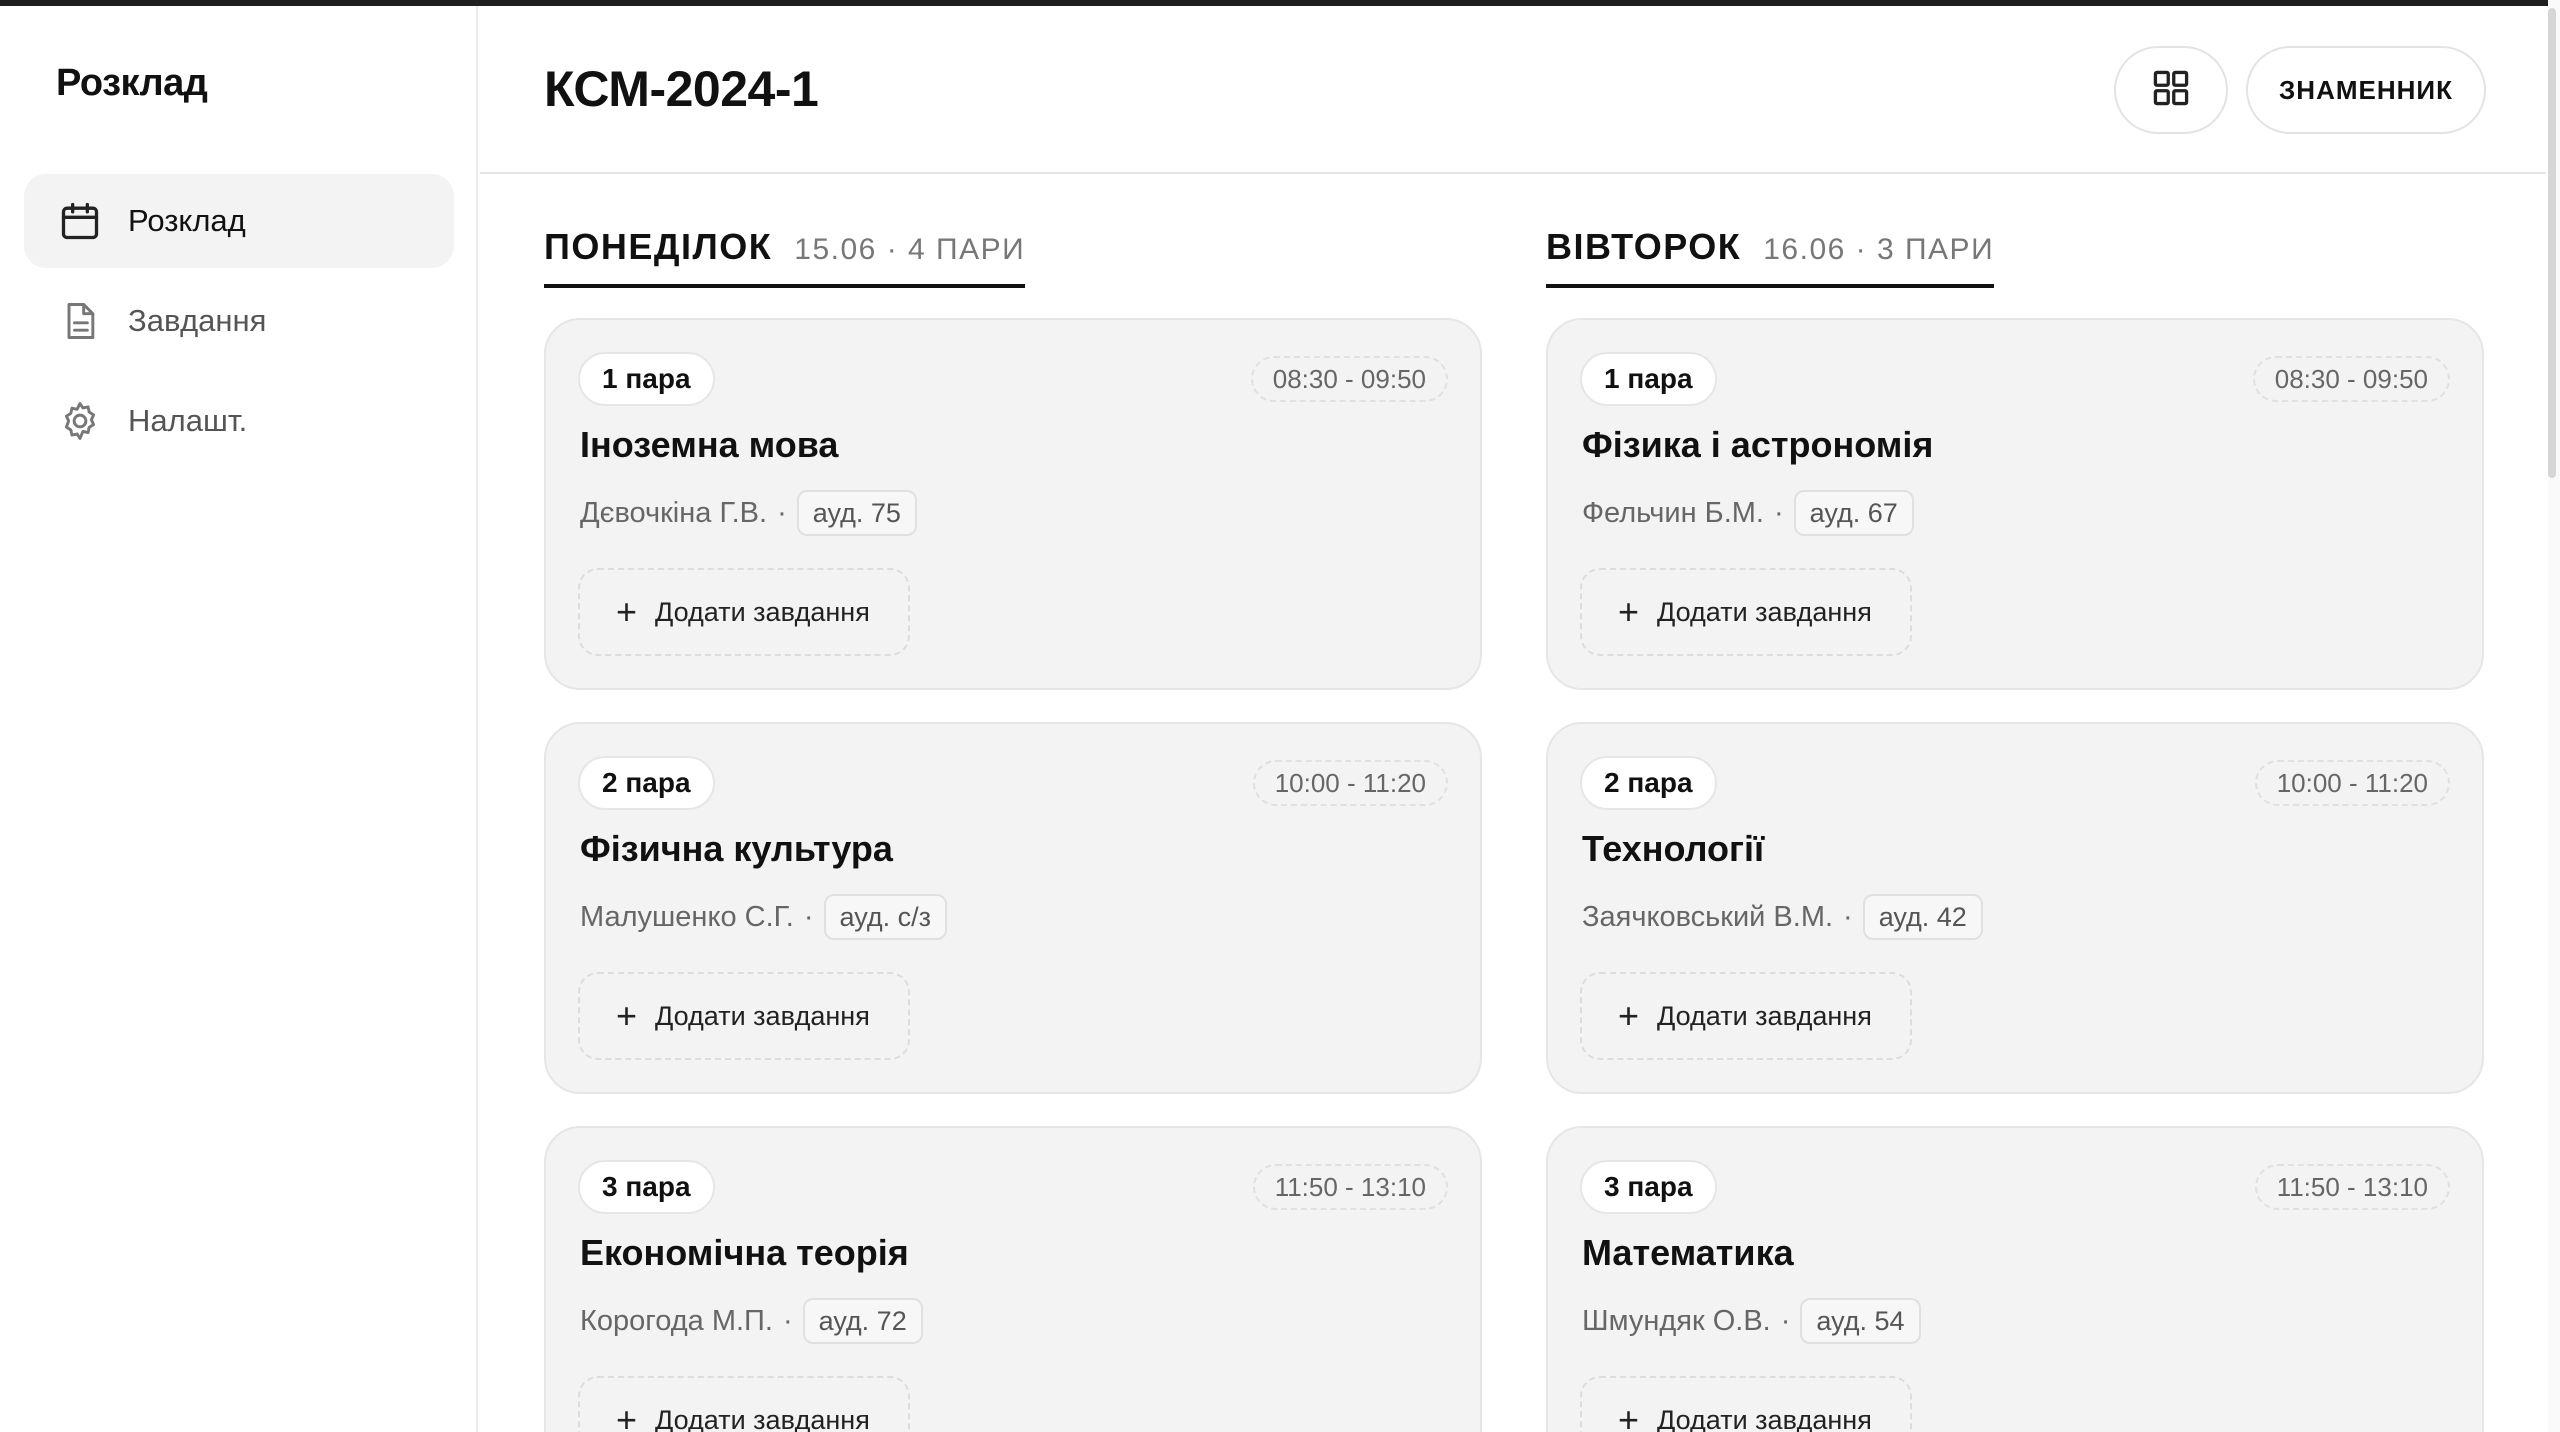 This screenshot has width=2560, height=1432. What do you see at coordinates (1673, 848) in the screenshot?
I see `subject-name: Технології` at bounding box center [1673, 848].